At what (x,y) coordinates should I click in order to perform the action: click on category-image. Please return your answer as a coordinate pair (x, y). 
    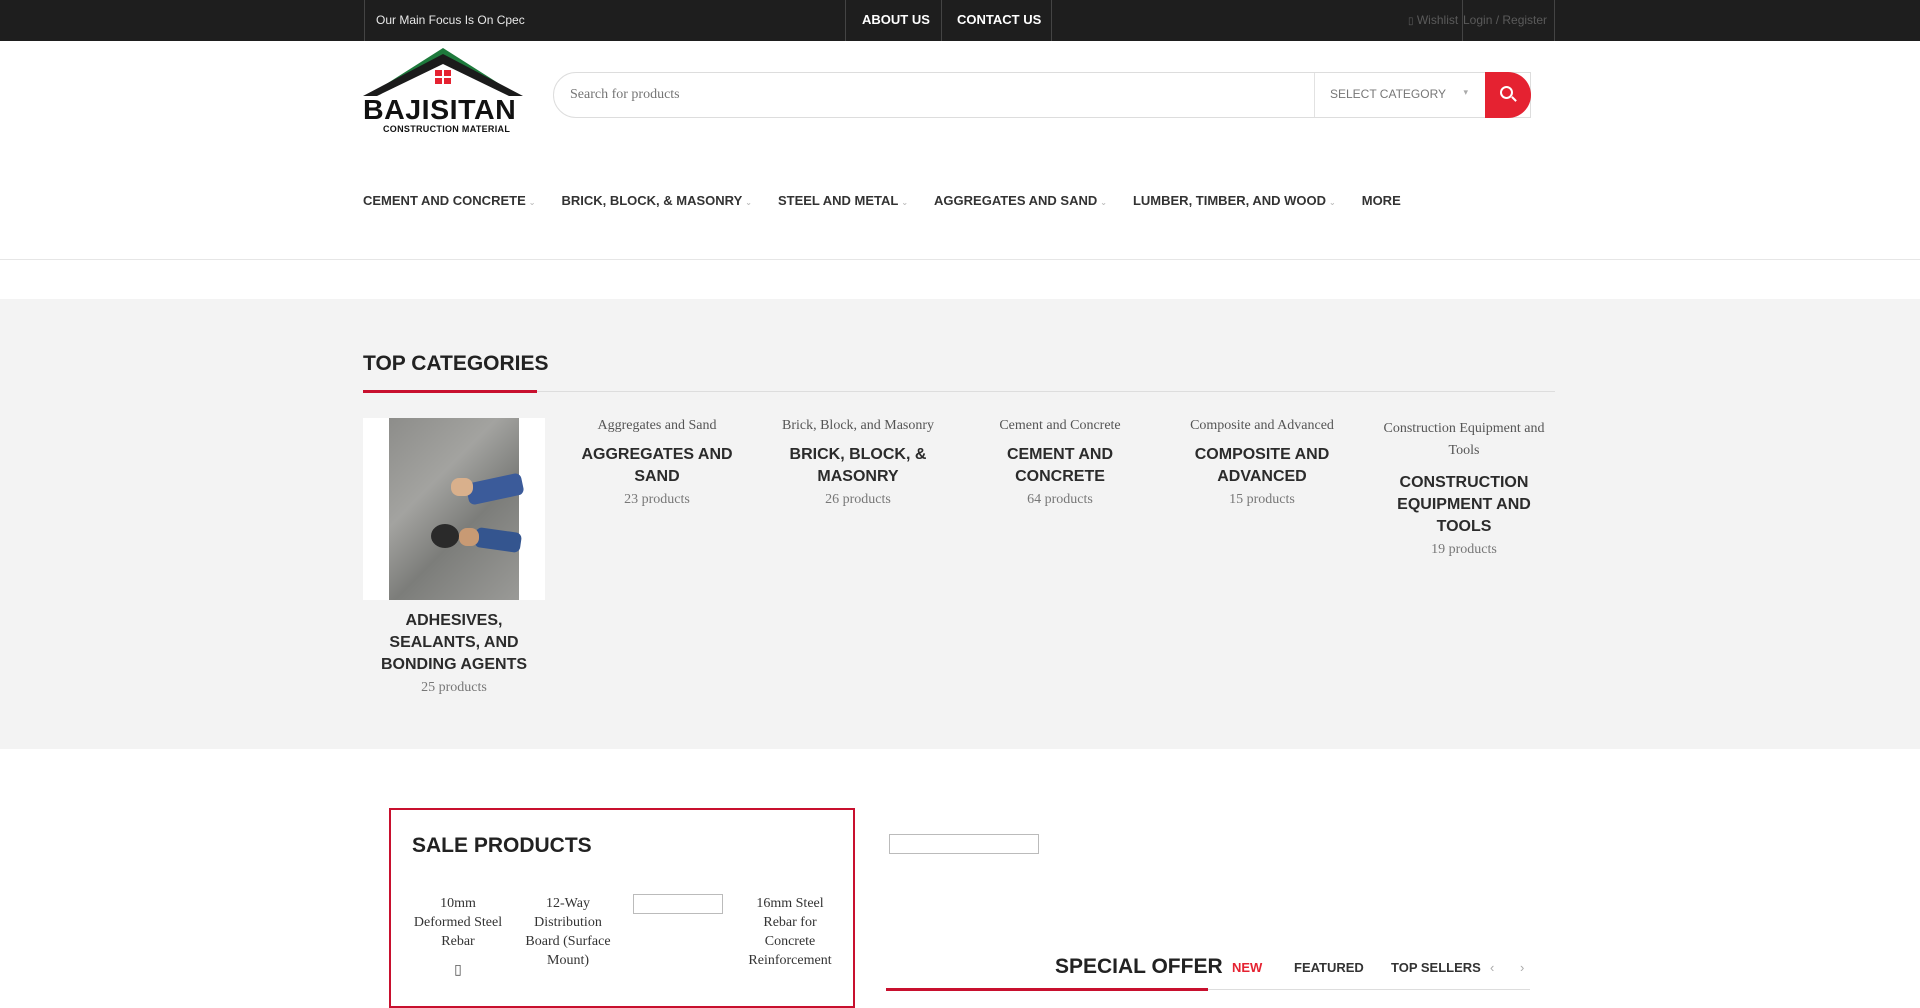
    Looking at the image, I should click on (454, 509).